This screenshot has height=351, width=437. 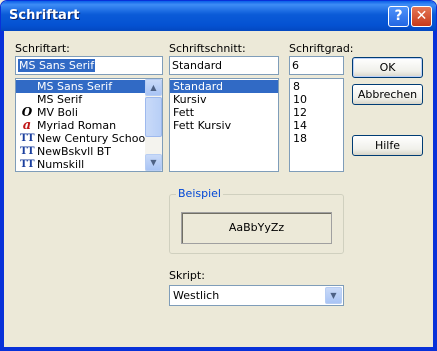 I want to click on font-list-item: TT NewBskvll BT, so click(x=80, y=151).